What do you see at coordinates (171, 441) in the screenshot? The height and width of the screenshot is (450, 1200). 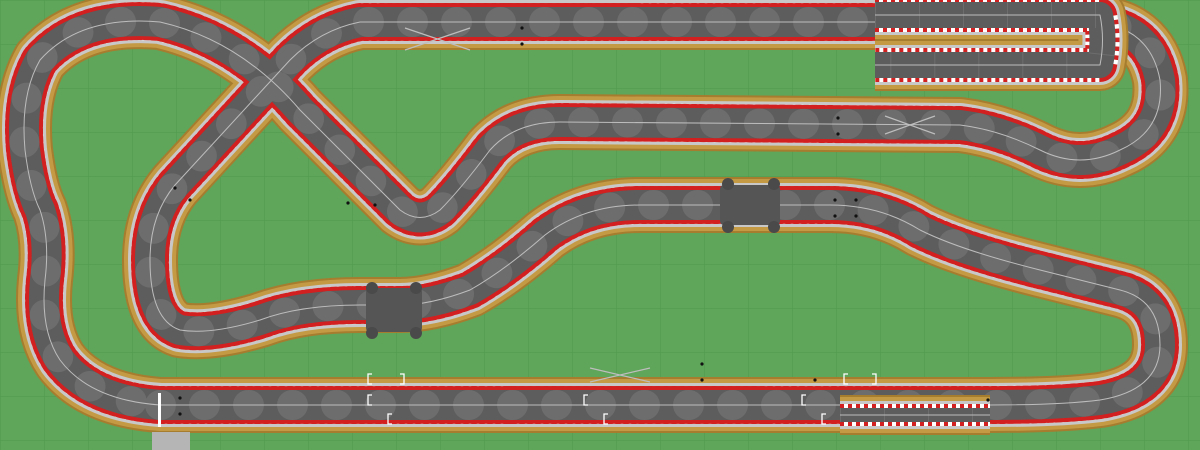 I see `control-box` at bounding box center [171, 441].